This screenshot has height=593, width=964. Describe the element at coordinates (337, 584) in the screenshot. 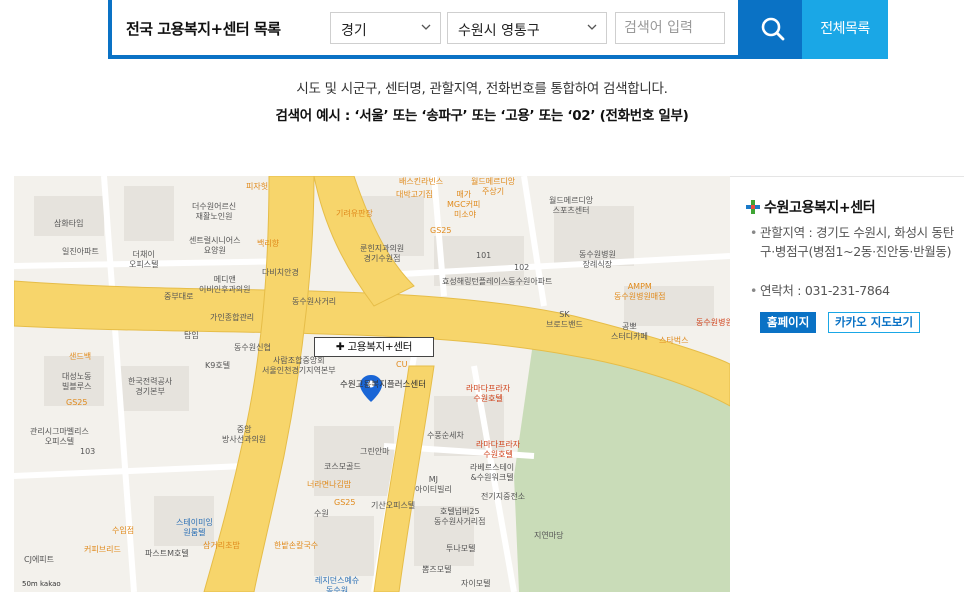

I see `map-label: 레지던스예슈 동수원` at that location.